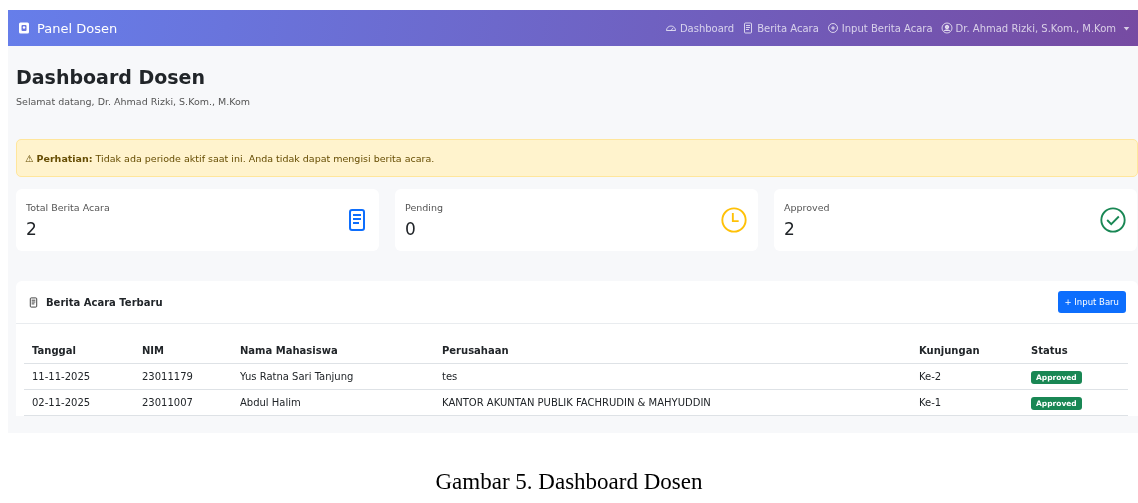 The height and width of the screenshot is (503, 1138). I want to click on check-circle-icon, so click(1113, 220).